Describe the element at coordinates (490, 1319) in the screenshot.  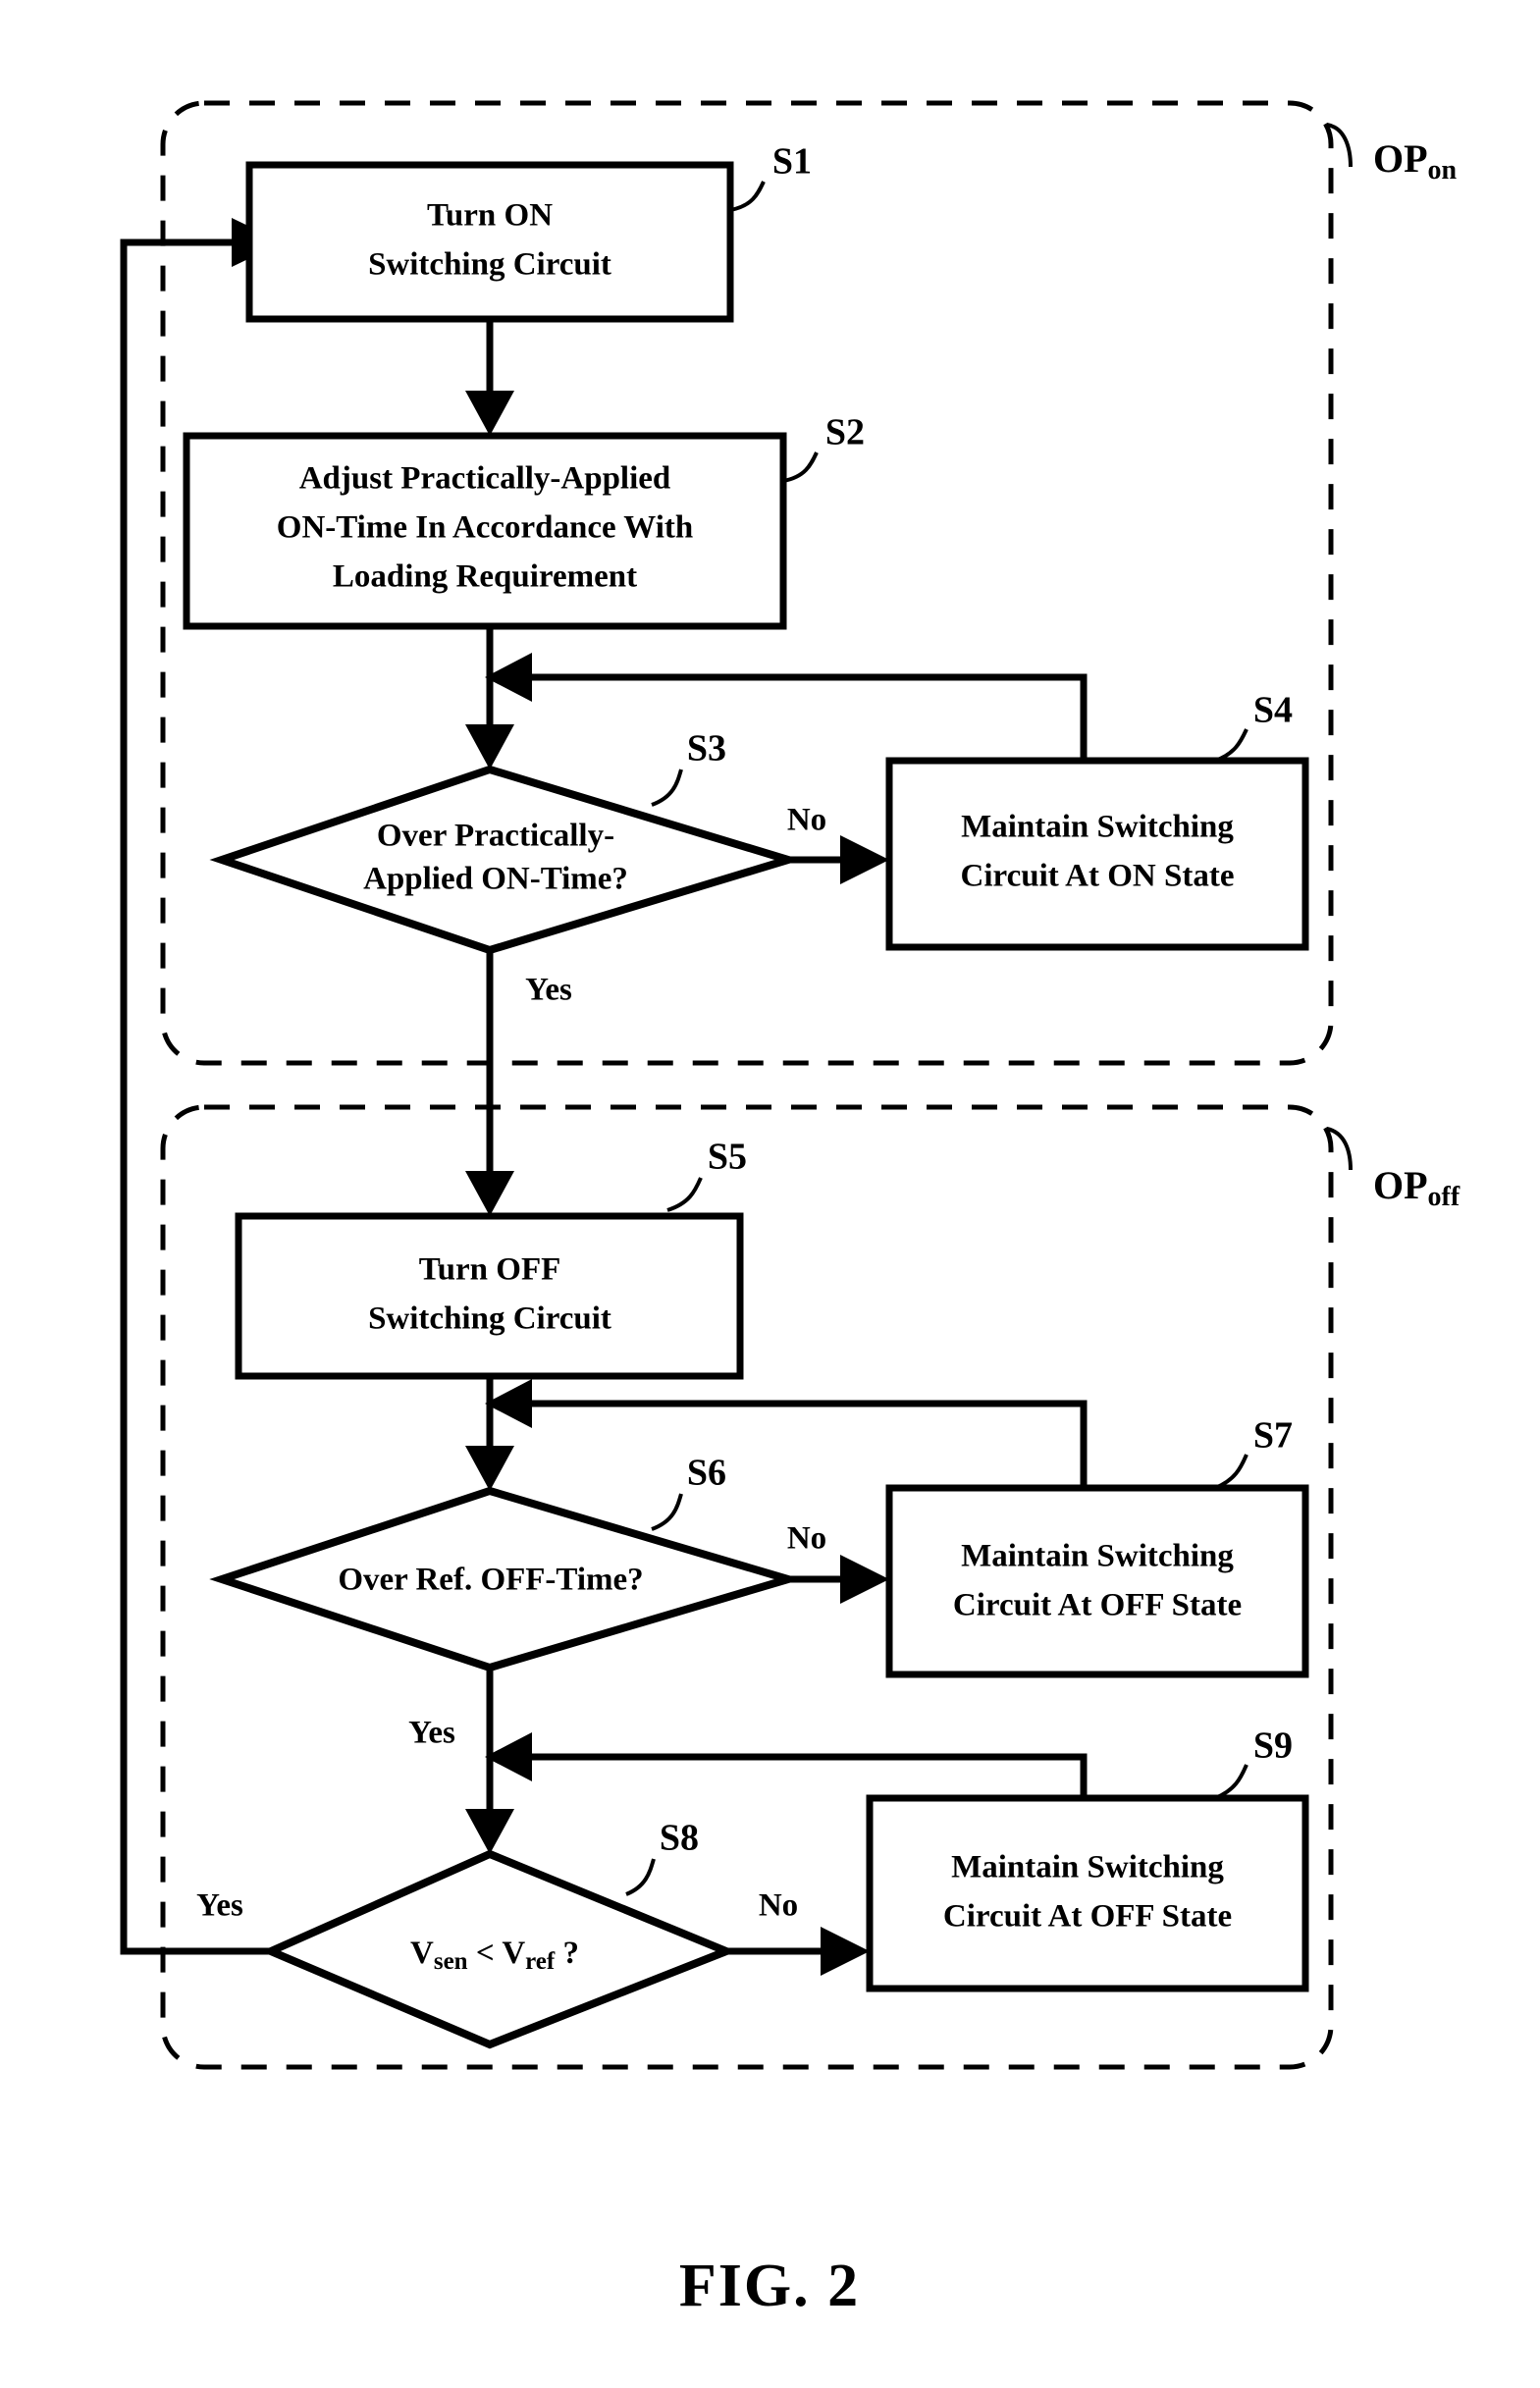
I see `node-s5-line-2: Switching Circuit` at that location.